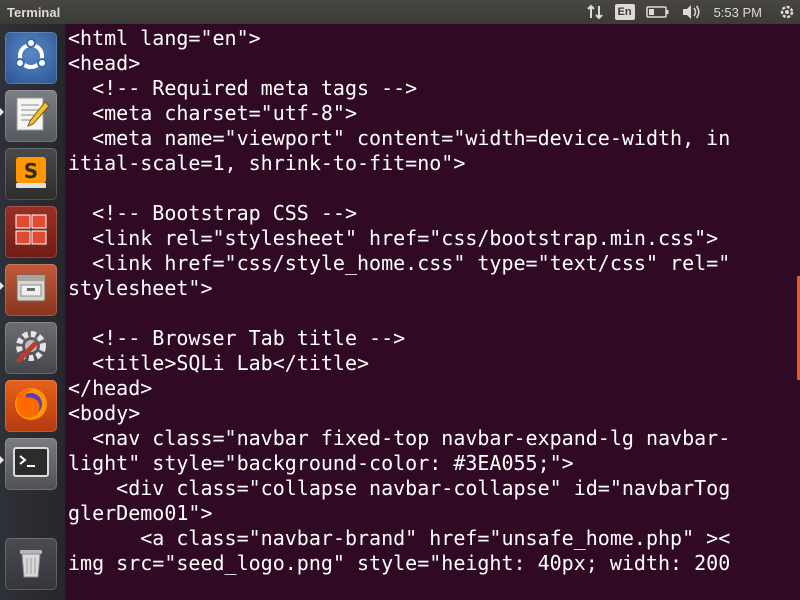 Image resolution: width=800 pixels, height=600 pixels. Describe the element at coordinates (243, 88) in the screenshot. I see `terminal-line: <!-- Required meta tags -->` at that location.